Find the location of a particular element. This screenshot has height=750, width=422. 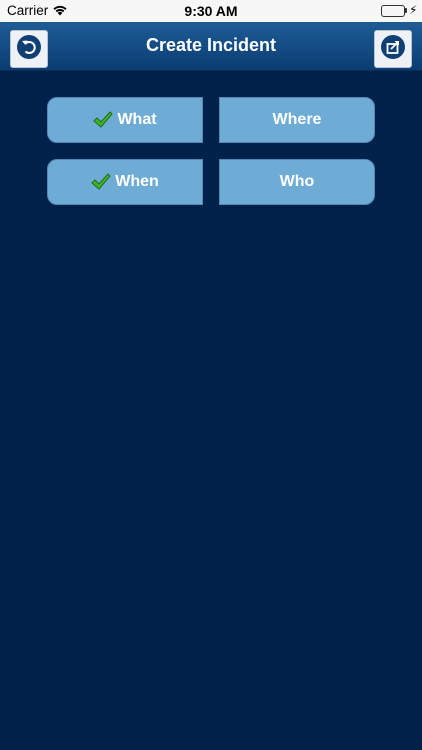

where-button: Where is located at coordinates (297, 120).